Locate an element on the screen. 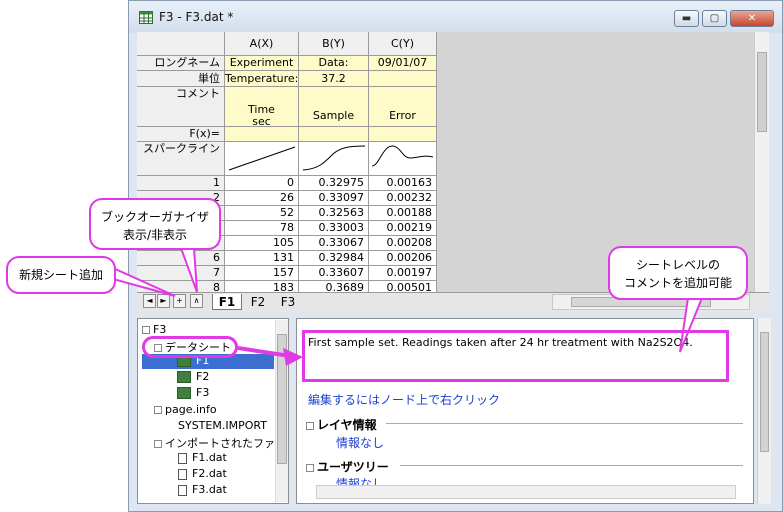  highlight-datasheets is located at coordinates (190, 347).